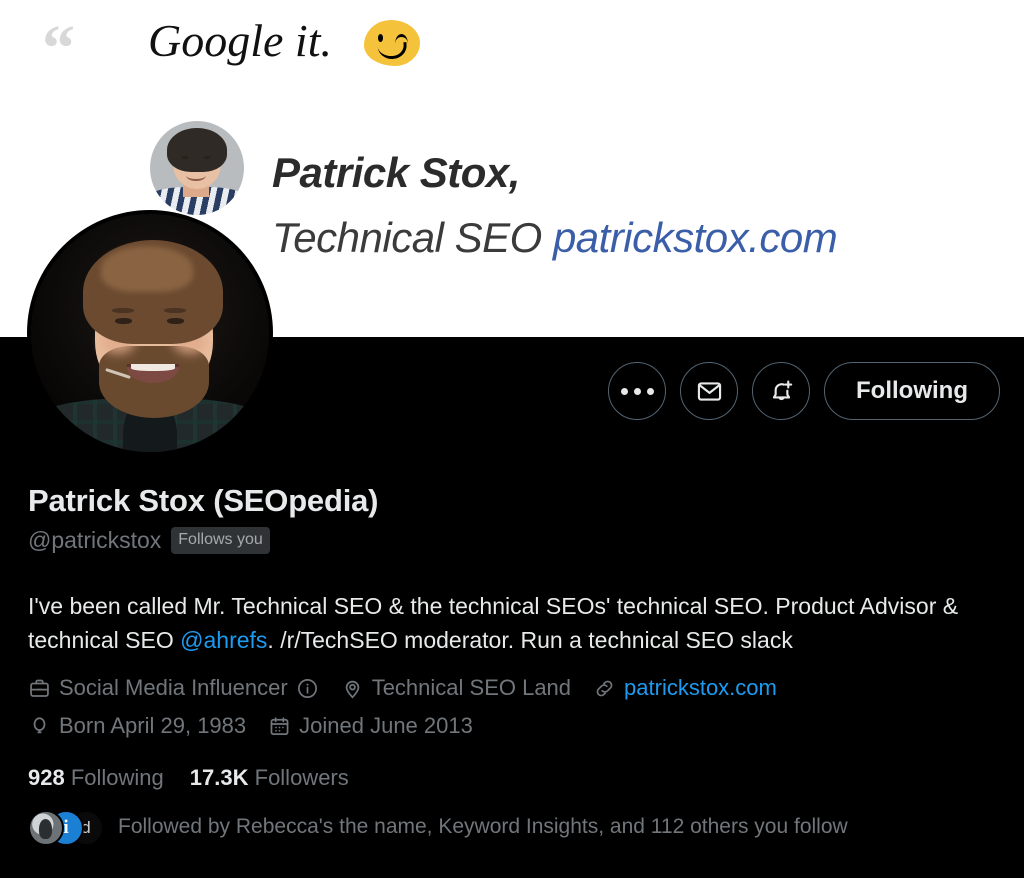  Describe the element at coordinates (66, 827) in the screenshot. I see `facepile-avatars: i d` at that location.